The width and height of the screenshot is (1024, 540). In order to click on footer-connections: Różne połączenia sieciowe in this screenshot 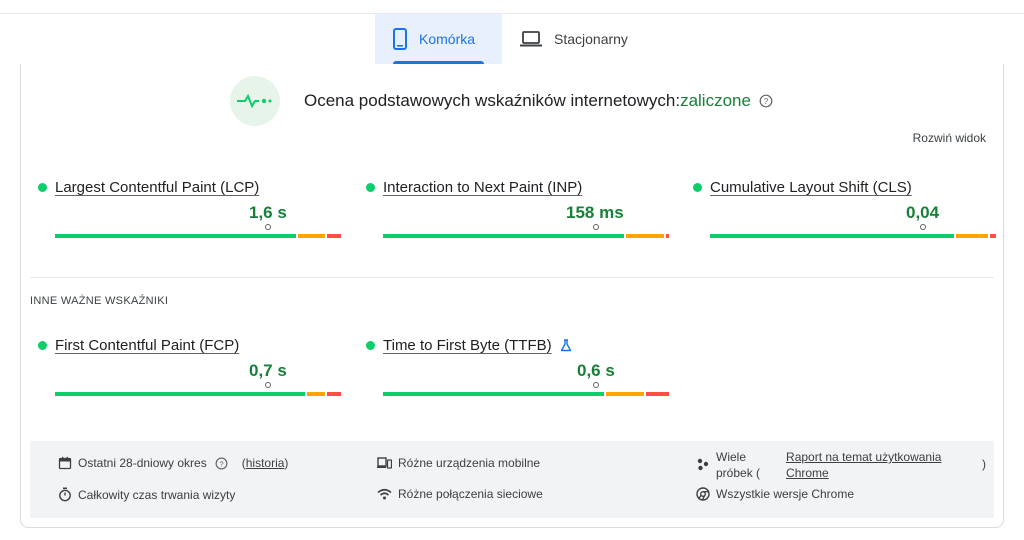, I will do `click(460, 494)`.